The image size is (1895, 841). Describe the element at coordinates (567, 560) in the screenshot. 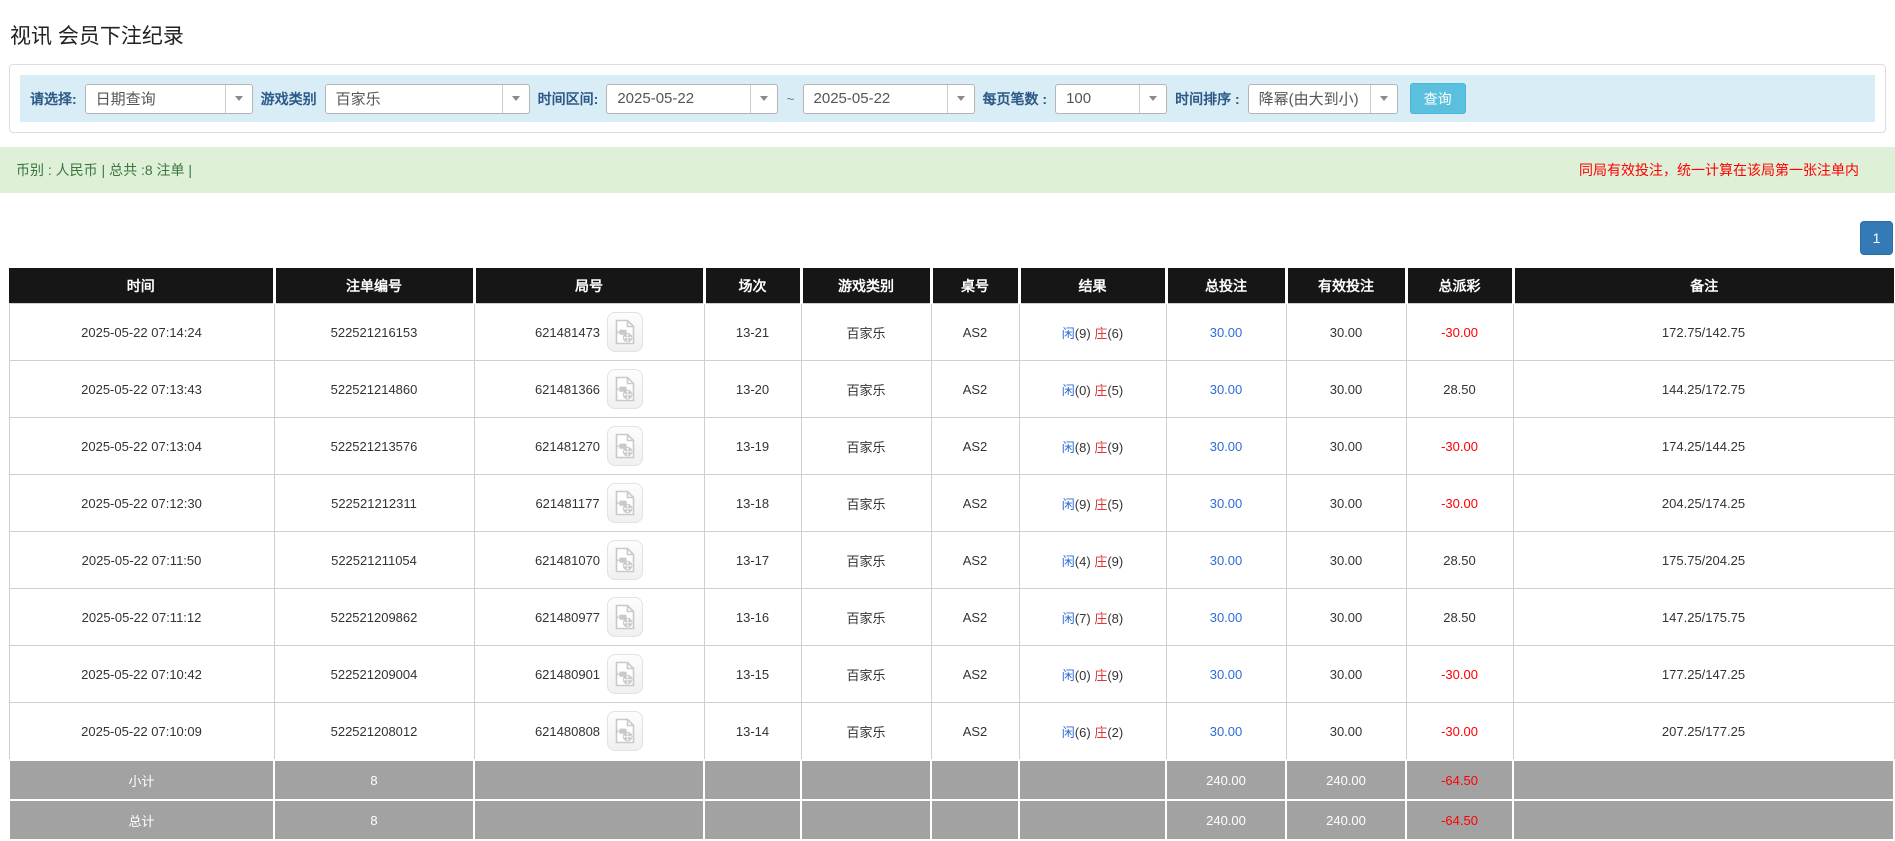

I see `round-number: 621481070` at that location.